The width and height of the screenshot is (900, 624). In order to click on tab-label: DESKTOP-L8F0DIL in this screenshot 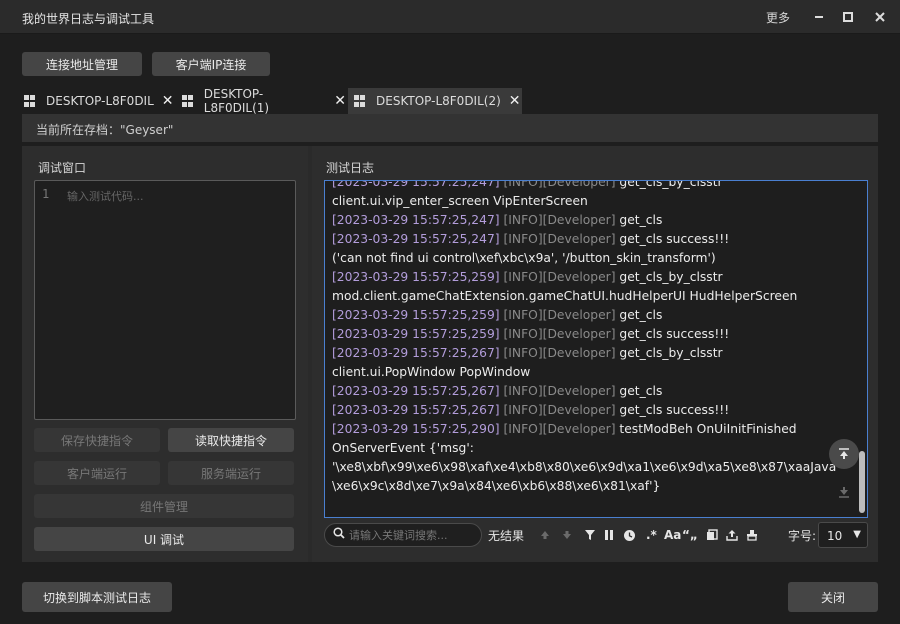, I will do `click(100, 101)`.